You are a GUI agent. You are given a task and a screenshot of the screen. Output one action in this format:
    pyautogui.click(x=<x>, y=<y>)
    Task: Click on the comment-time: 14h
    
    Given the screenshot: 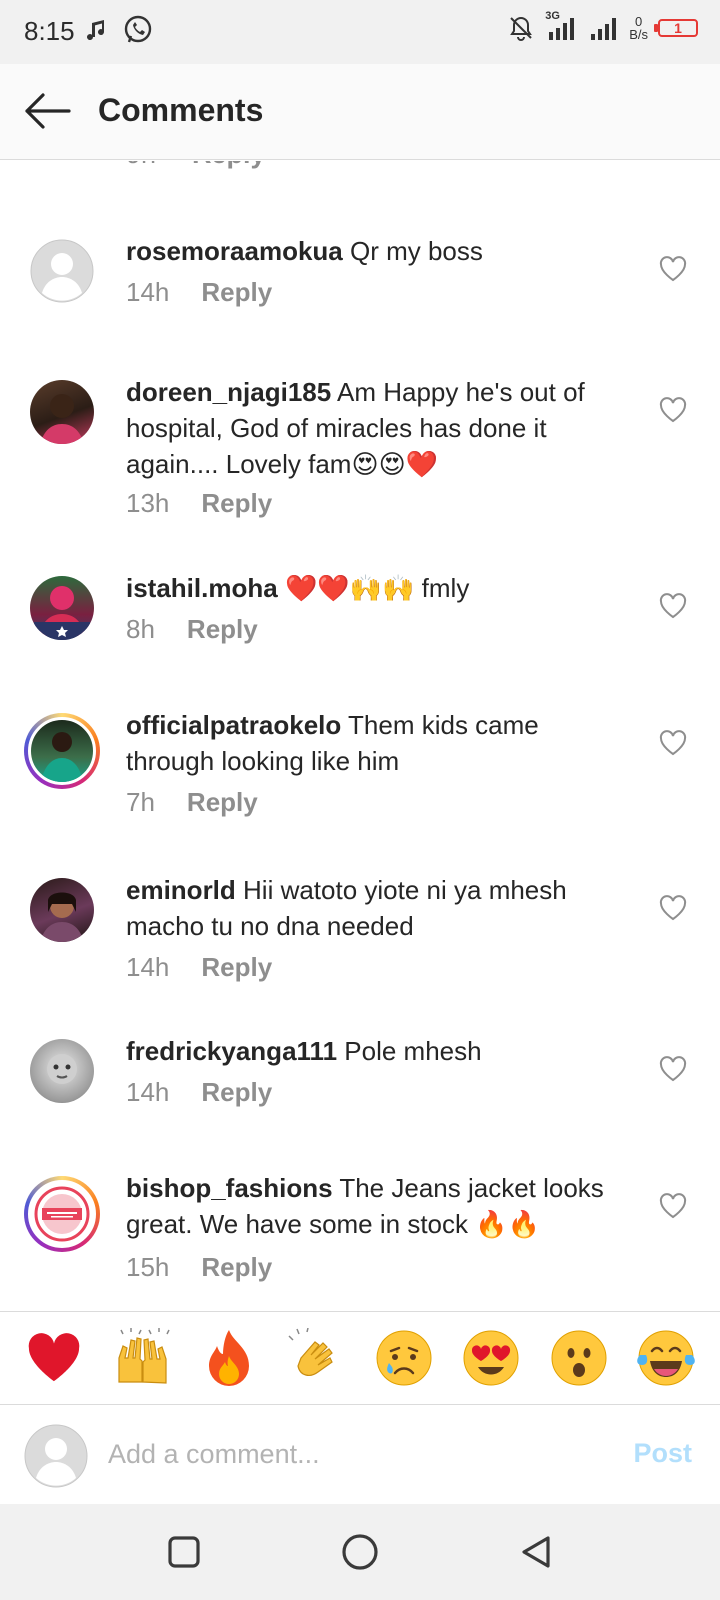 What is the action you would take?
    pyautogui.click(x=148, y=967)
    